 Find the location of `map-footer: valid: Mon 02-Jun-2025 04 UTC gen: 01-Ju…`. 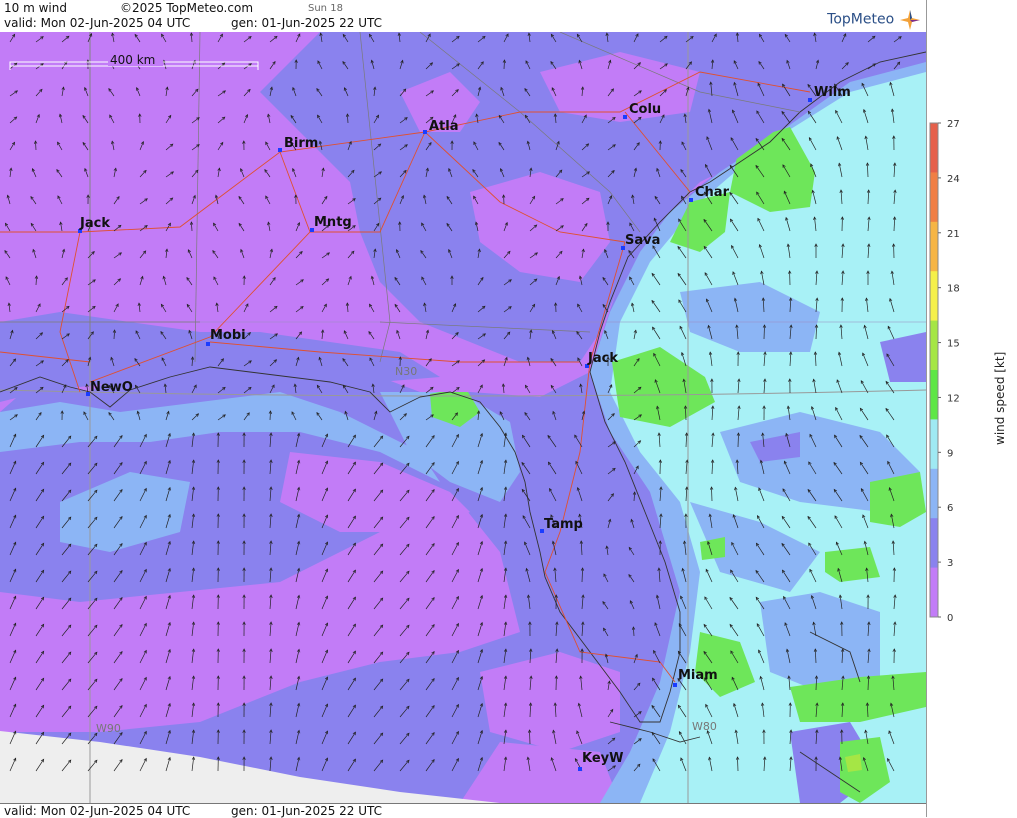

map-footer: valid: Mon 02-Jun-2025 04 UTC gen: 01-Ju… is located at coordinates (463, 810).